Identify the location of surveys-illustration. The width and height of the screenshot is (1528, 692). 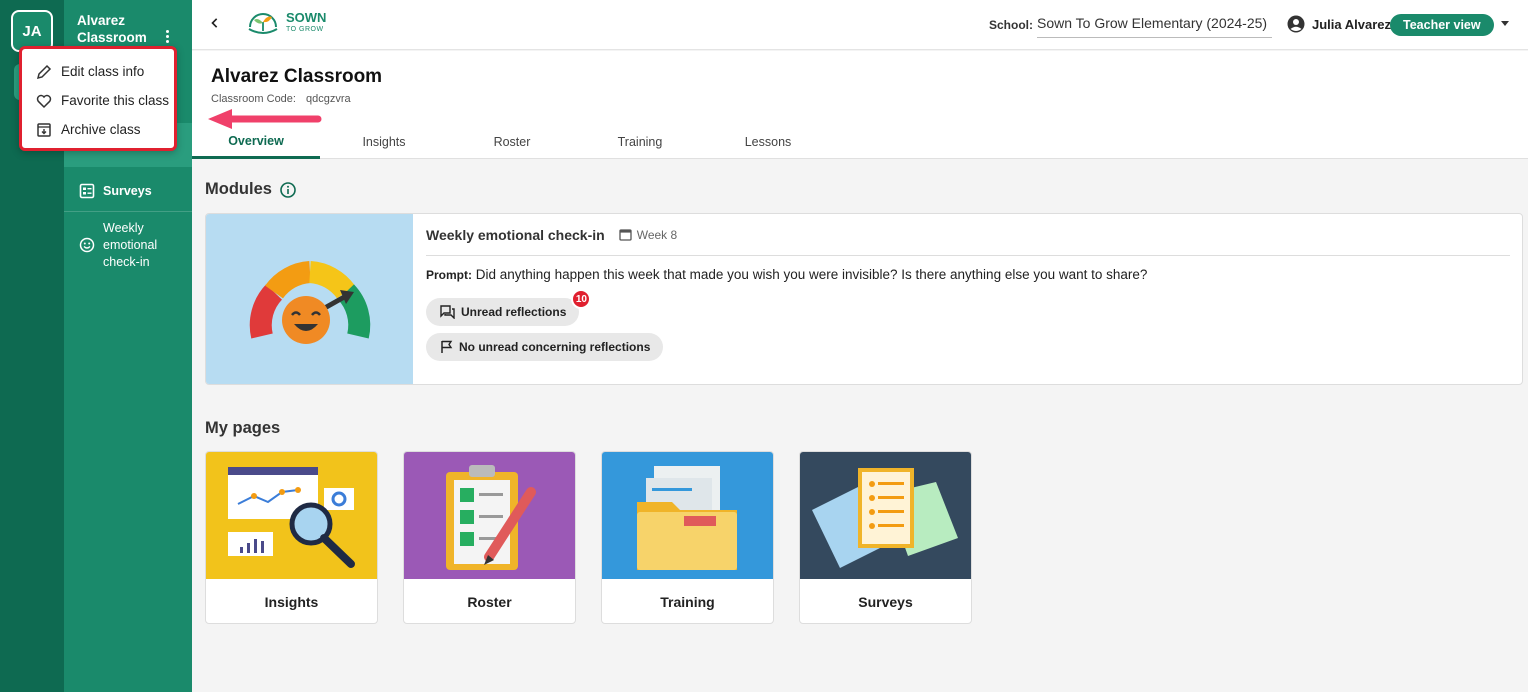
(885, 515).